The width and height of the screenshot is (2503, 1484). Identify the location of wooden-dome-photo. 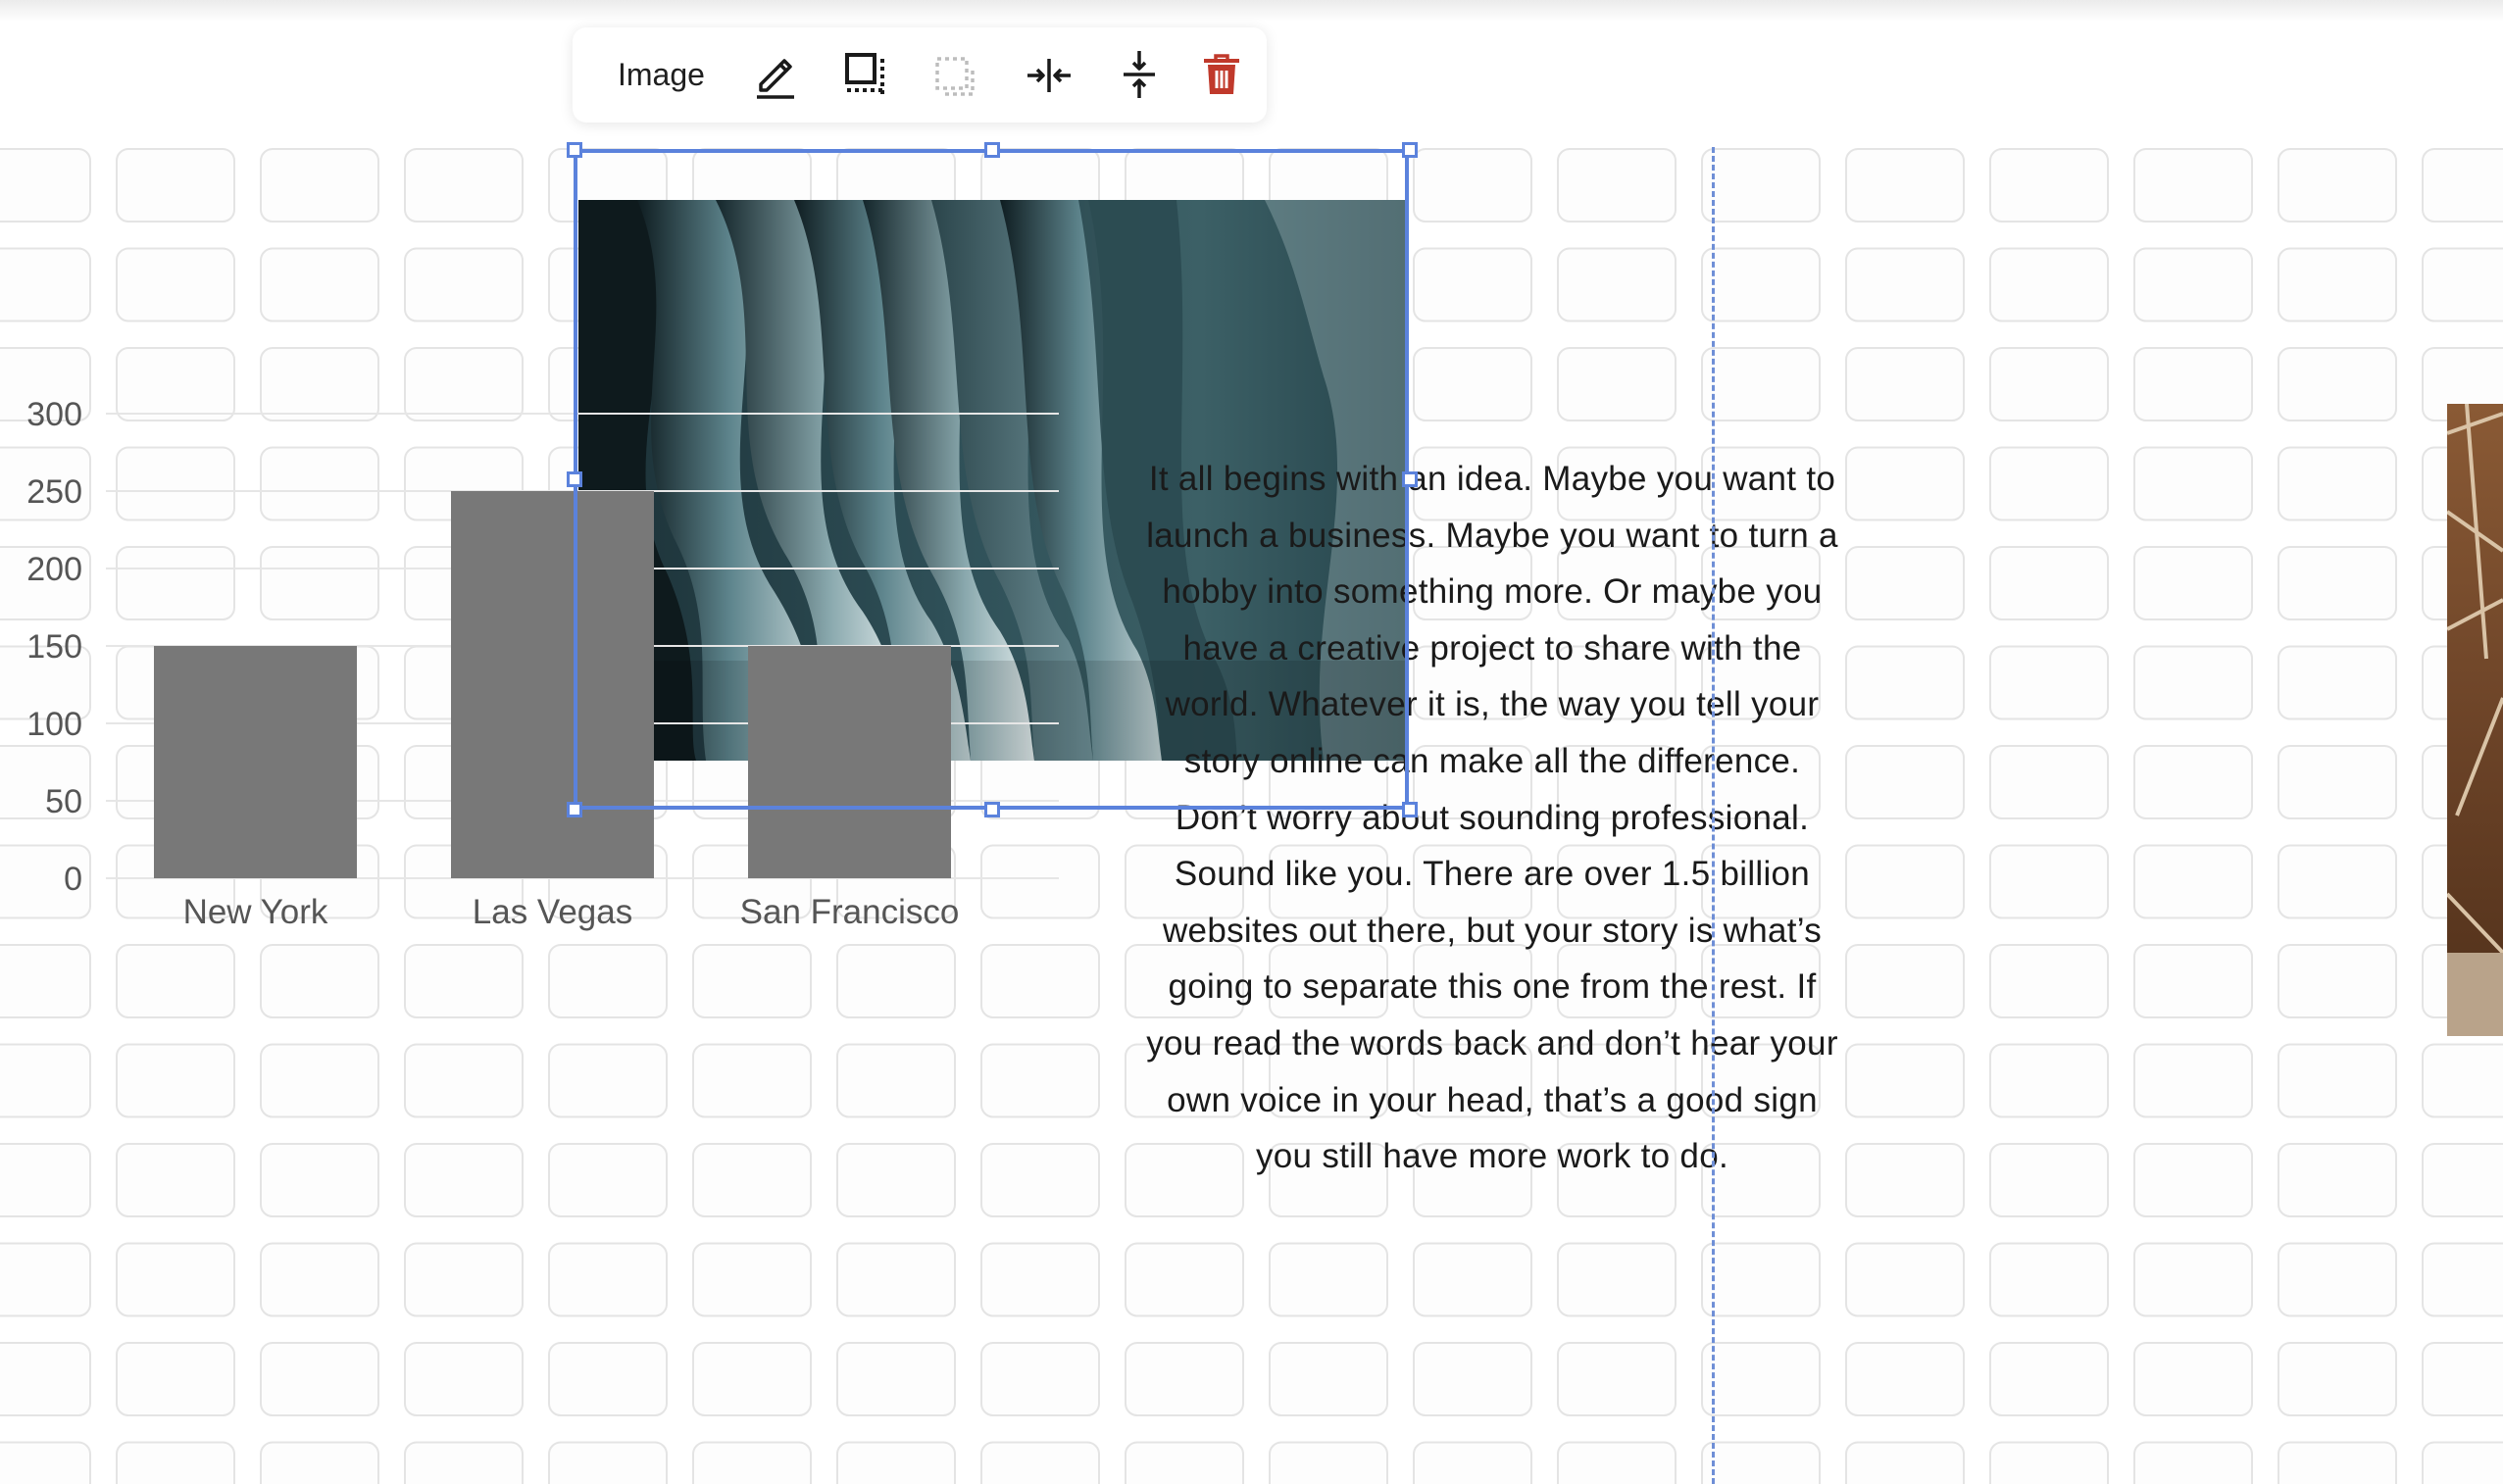
(2475, 720).